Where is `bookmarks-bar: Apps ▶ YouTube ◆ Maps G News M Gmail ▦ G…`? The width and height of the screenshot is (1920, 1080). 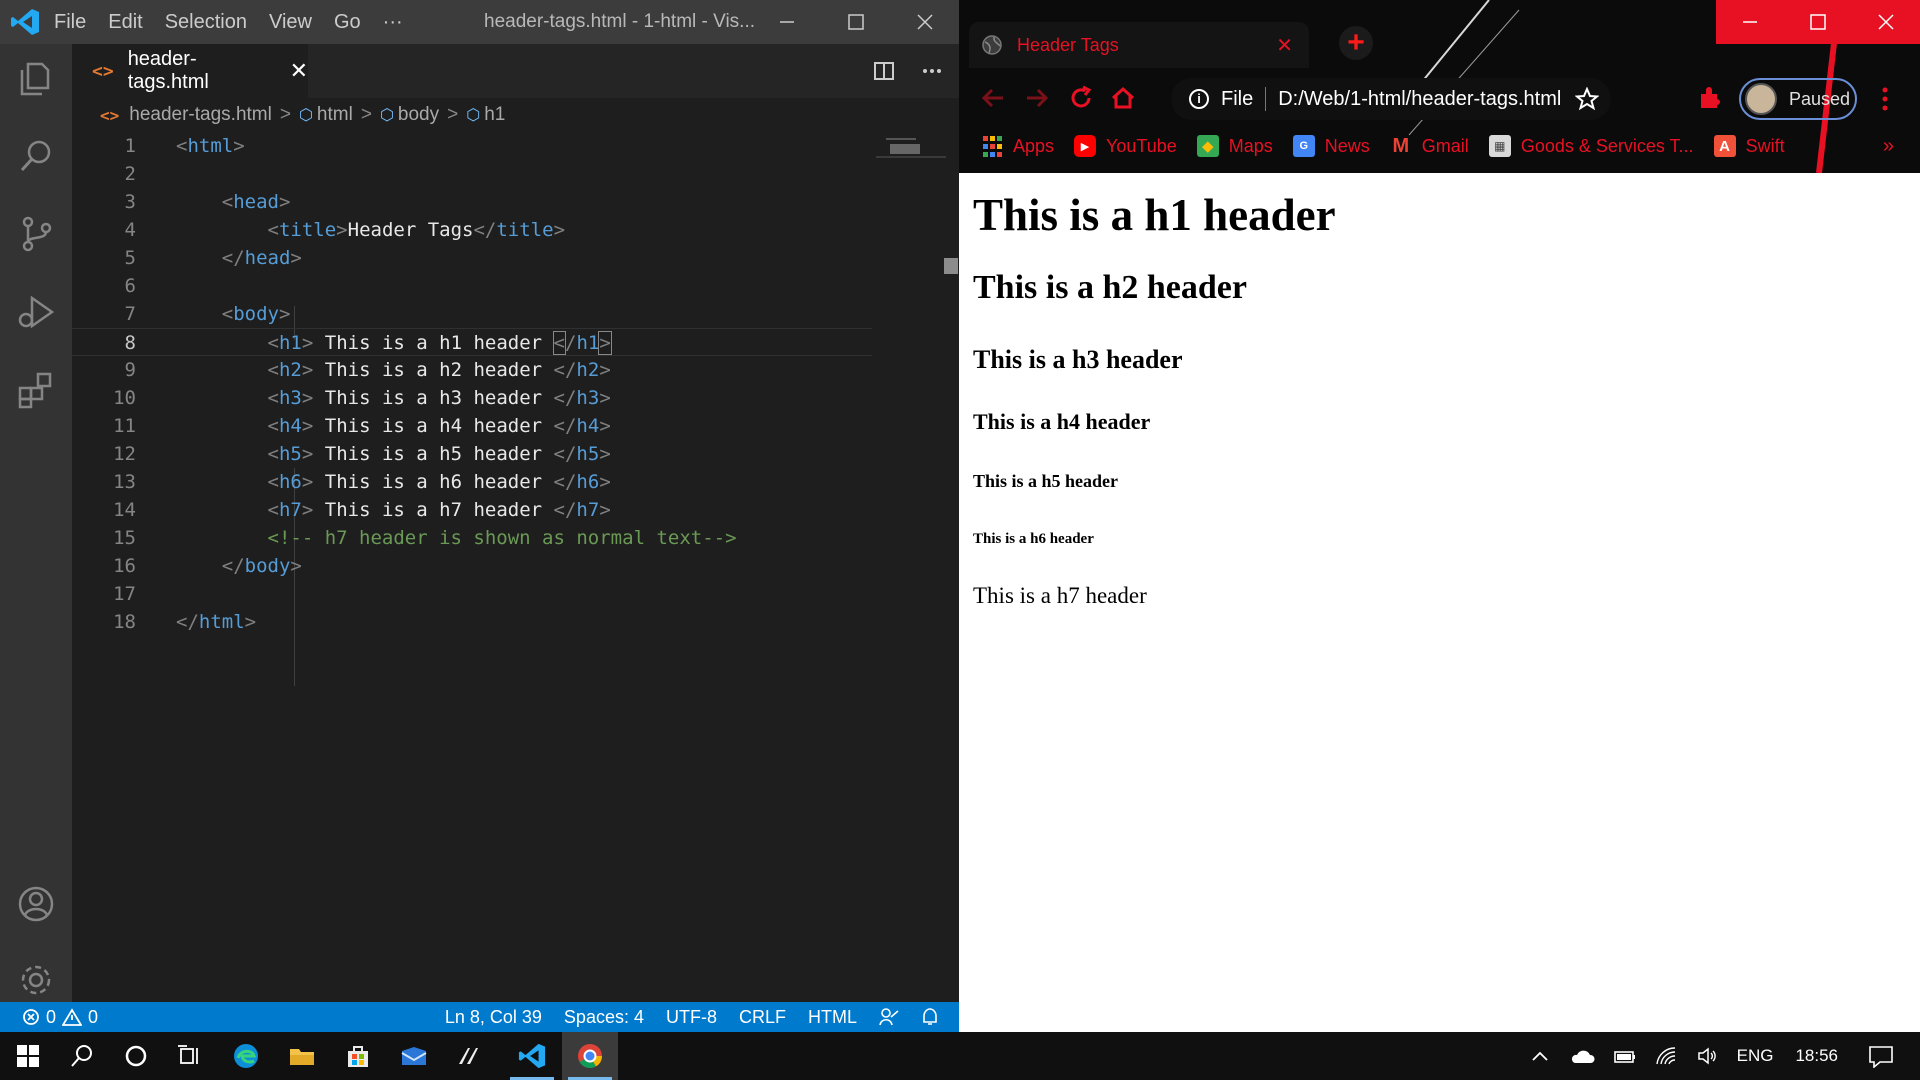 bookmarks-bar: Apps ▶ YouTube ◆ Maps G News M Gmail ▦ G… is located at coordinates (1439, 146).